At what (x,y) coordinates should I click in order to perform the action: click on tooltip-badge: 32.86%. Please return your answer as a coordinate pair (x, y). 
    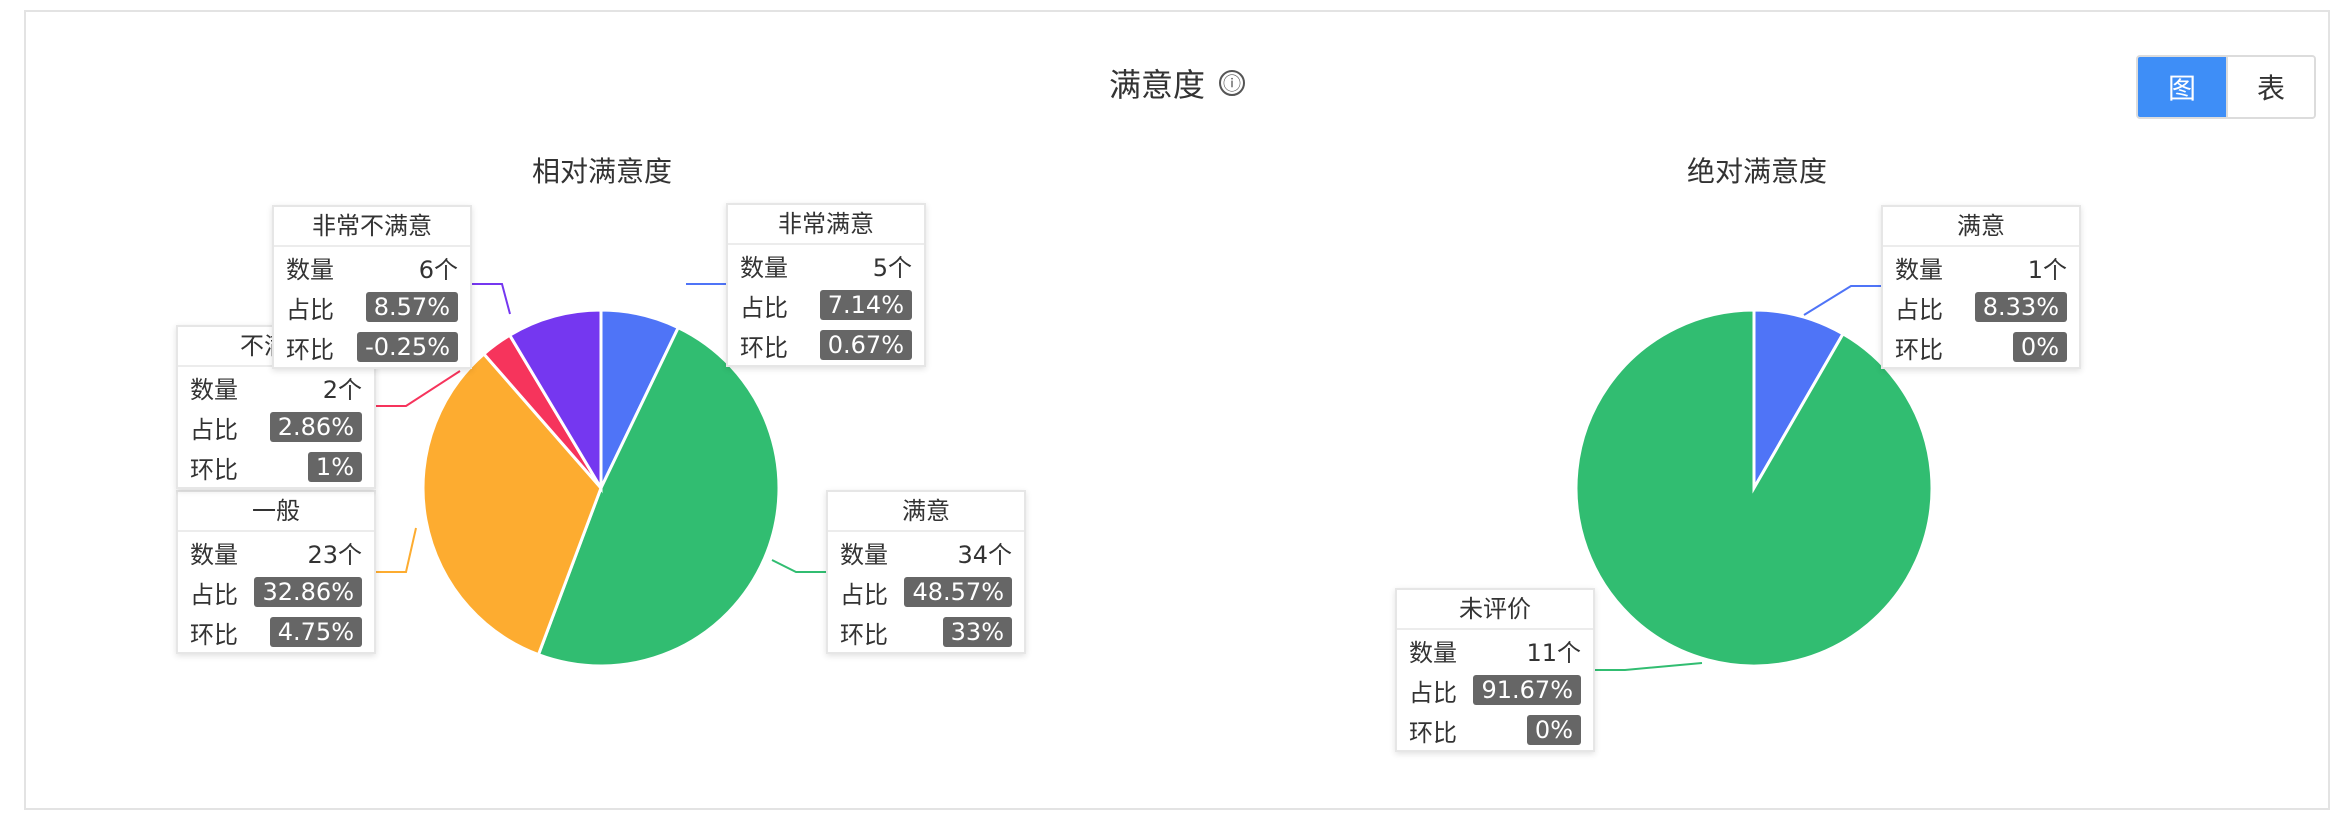
    Looking at the image, I should click on (308, 592).